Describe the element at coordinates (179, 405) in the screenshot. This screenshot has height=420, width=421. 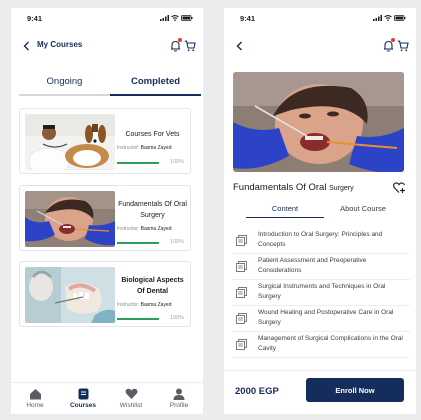
I see `nav-label: Profile` at that location.